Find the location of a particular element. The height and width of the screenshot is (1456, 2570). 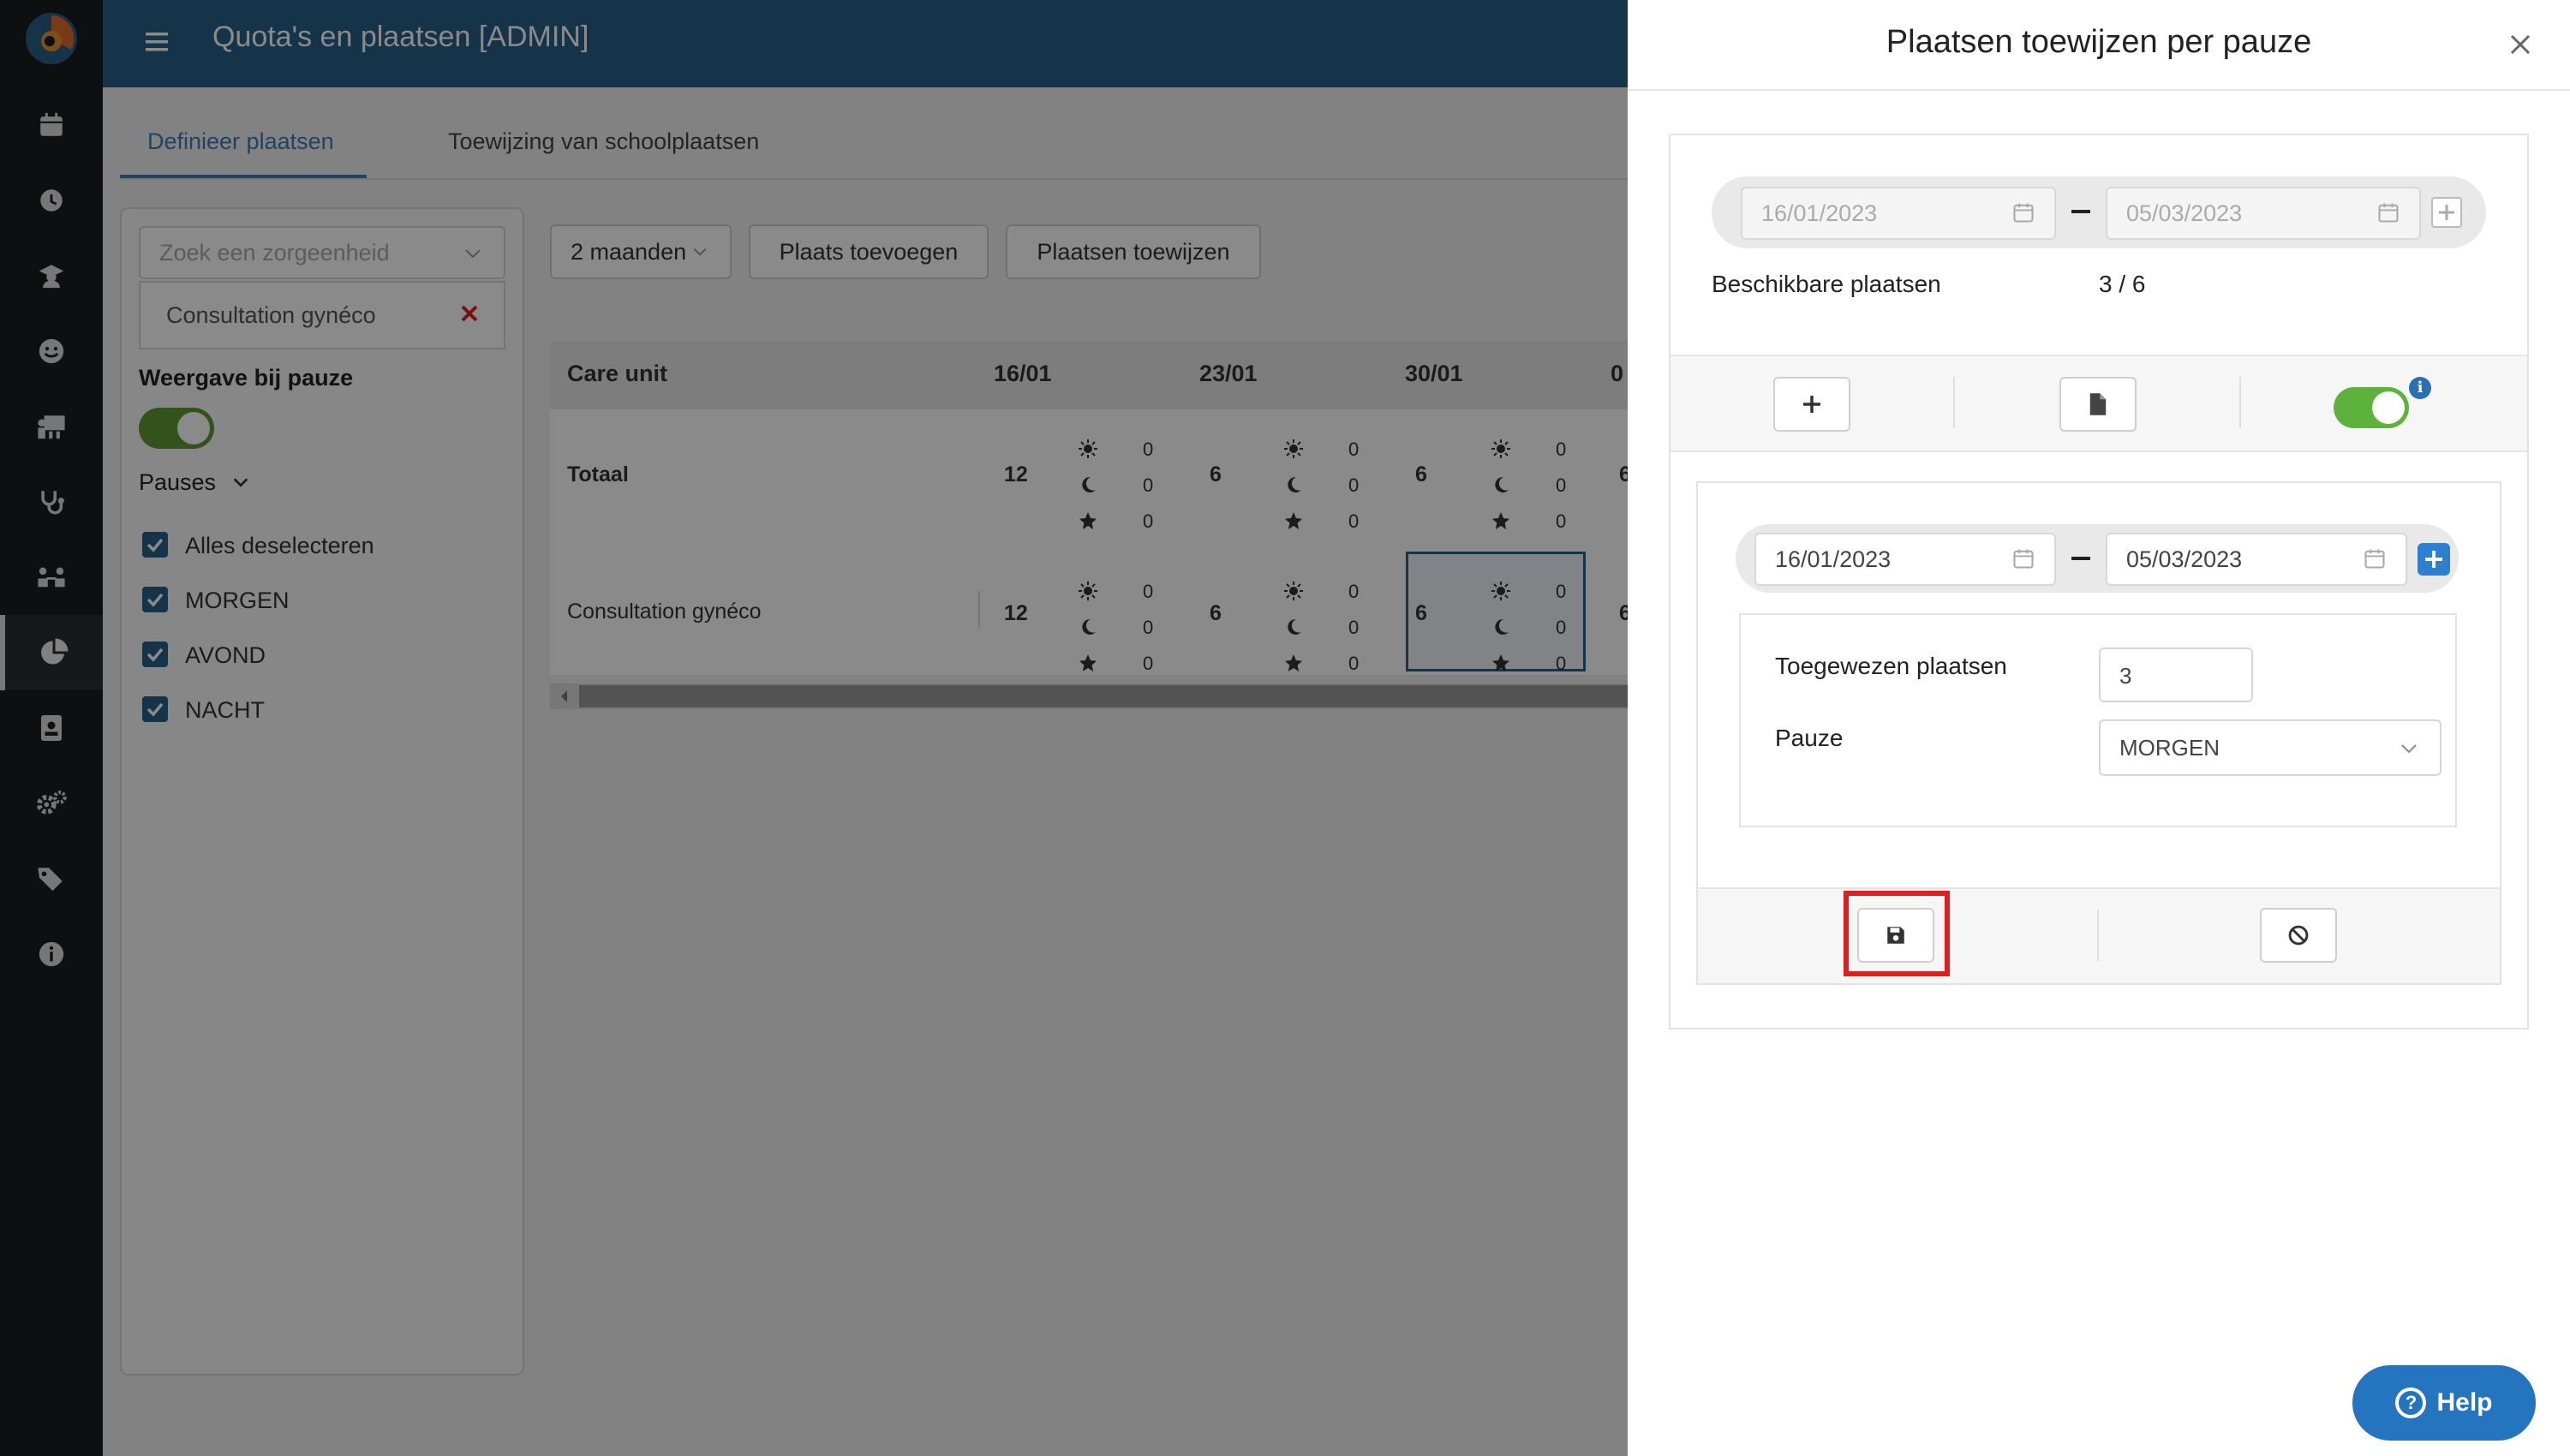

assigned-places-label: Toegewezen plaatsen is located at coordinates (1891, 666).